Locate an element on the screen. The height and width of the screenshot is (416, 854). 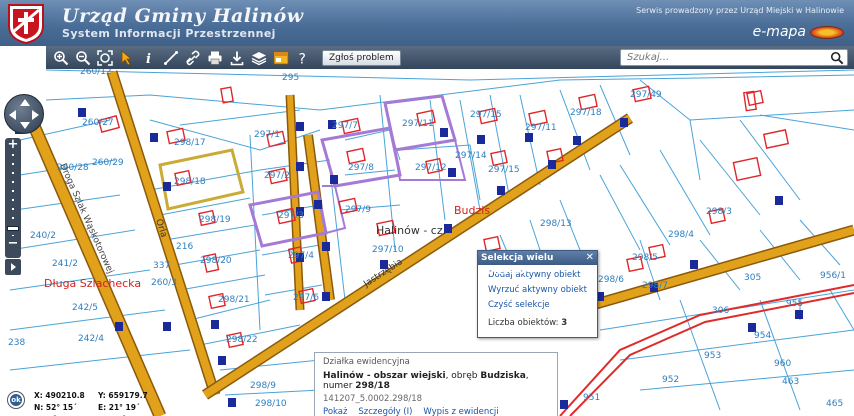
parcel-label: 240/2 is located at coordinates (43, 236).